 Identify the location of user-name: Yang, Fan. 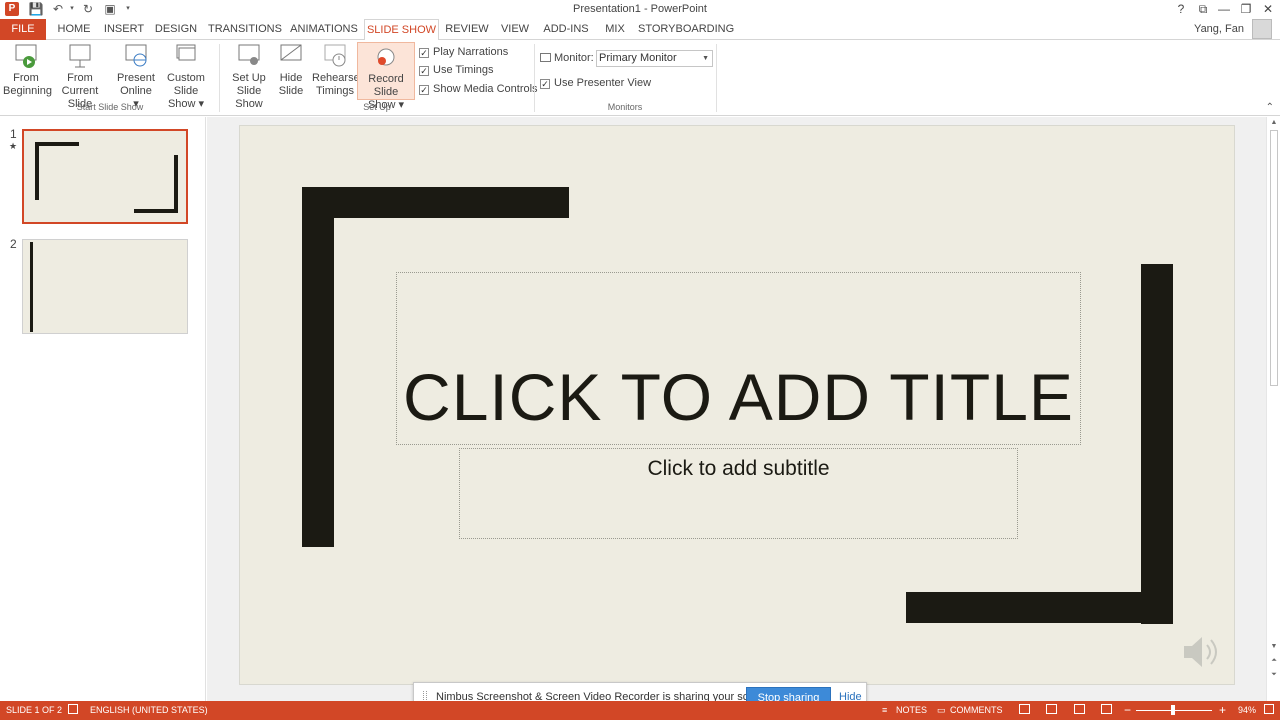
(1219, 29).